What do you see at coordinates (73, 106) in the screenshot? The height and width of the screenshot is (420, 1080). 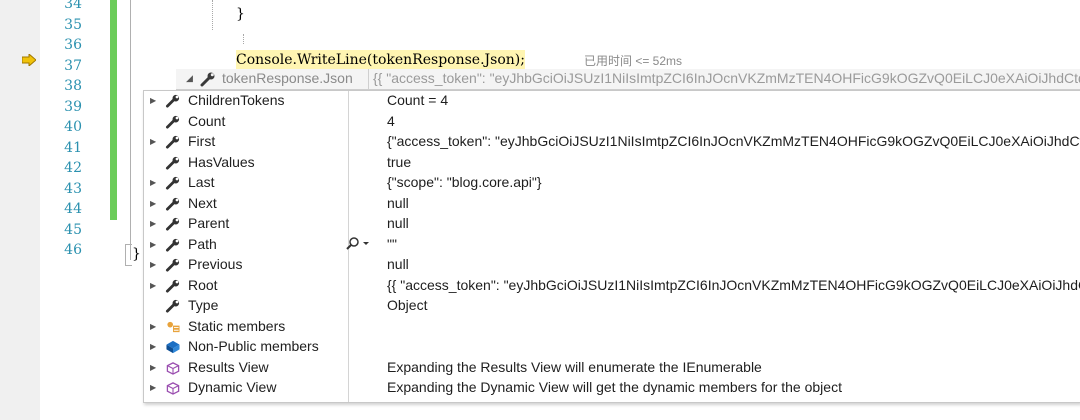 I see `line-number: 39` at bounding box center [73, 106].